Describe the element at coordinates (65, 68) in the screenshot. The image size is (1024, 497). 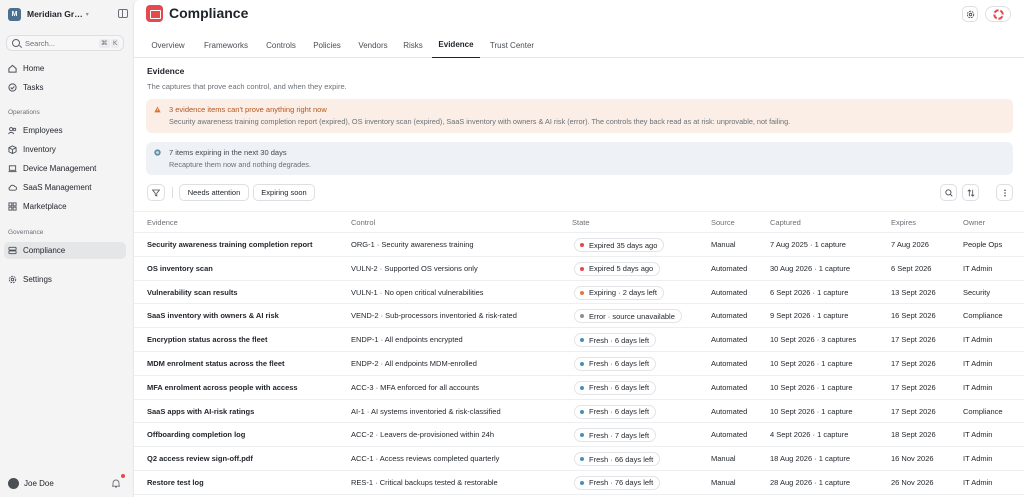
I see `sidebar-item-home: Home` at that location.